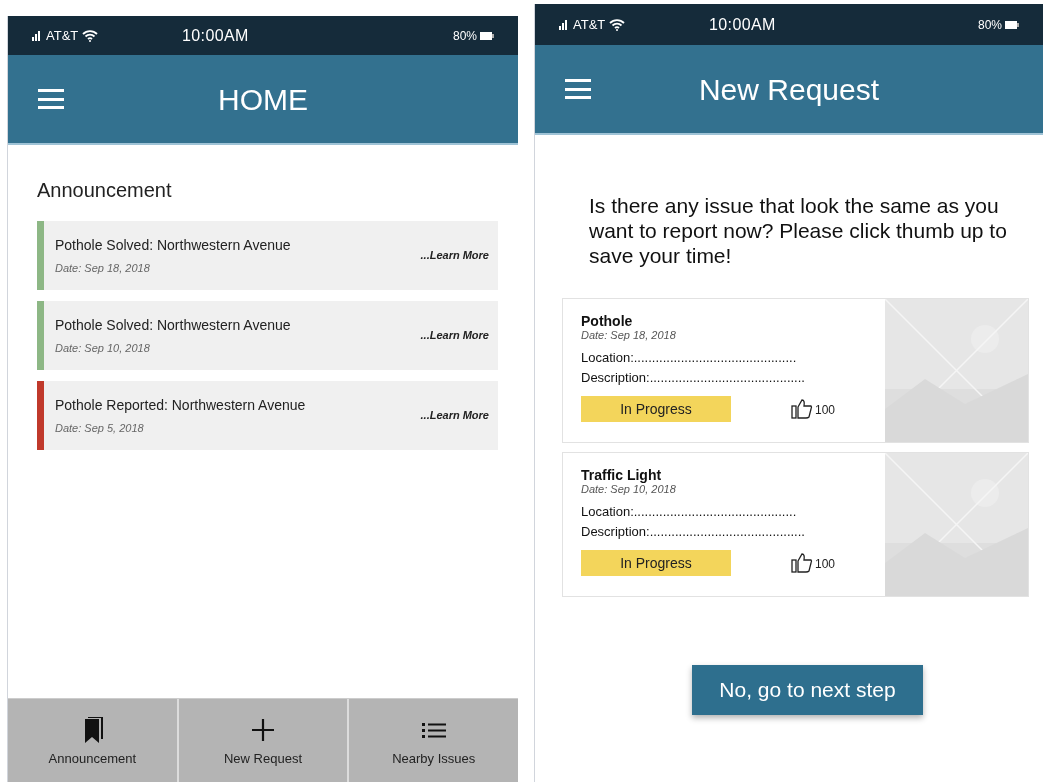  What do you see at coordinates (100, 428) in the screenshot?
I see `announcement-date: Date: Sep 5, 2018` at bounding box center [100, 428].